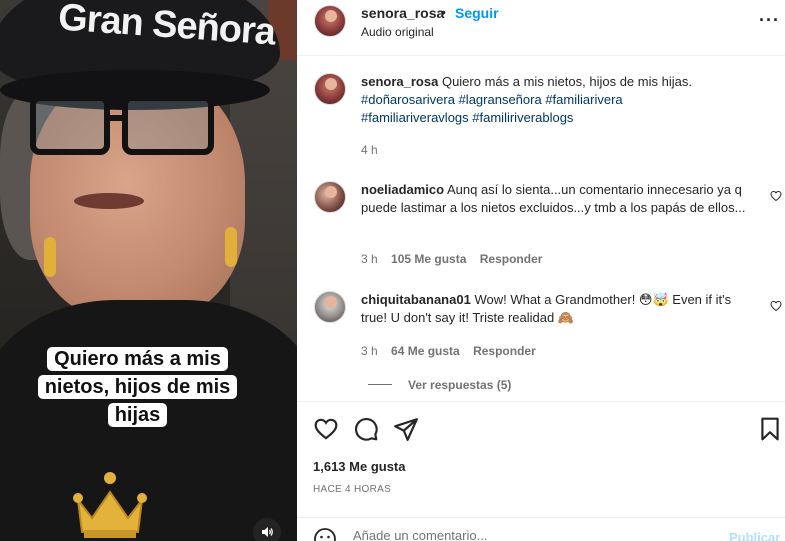 The image size is (785, 541). I want to click on hashtag: #doñarosarivera, so click(408, 99).